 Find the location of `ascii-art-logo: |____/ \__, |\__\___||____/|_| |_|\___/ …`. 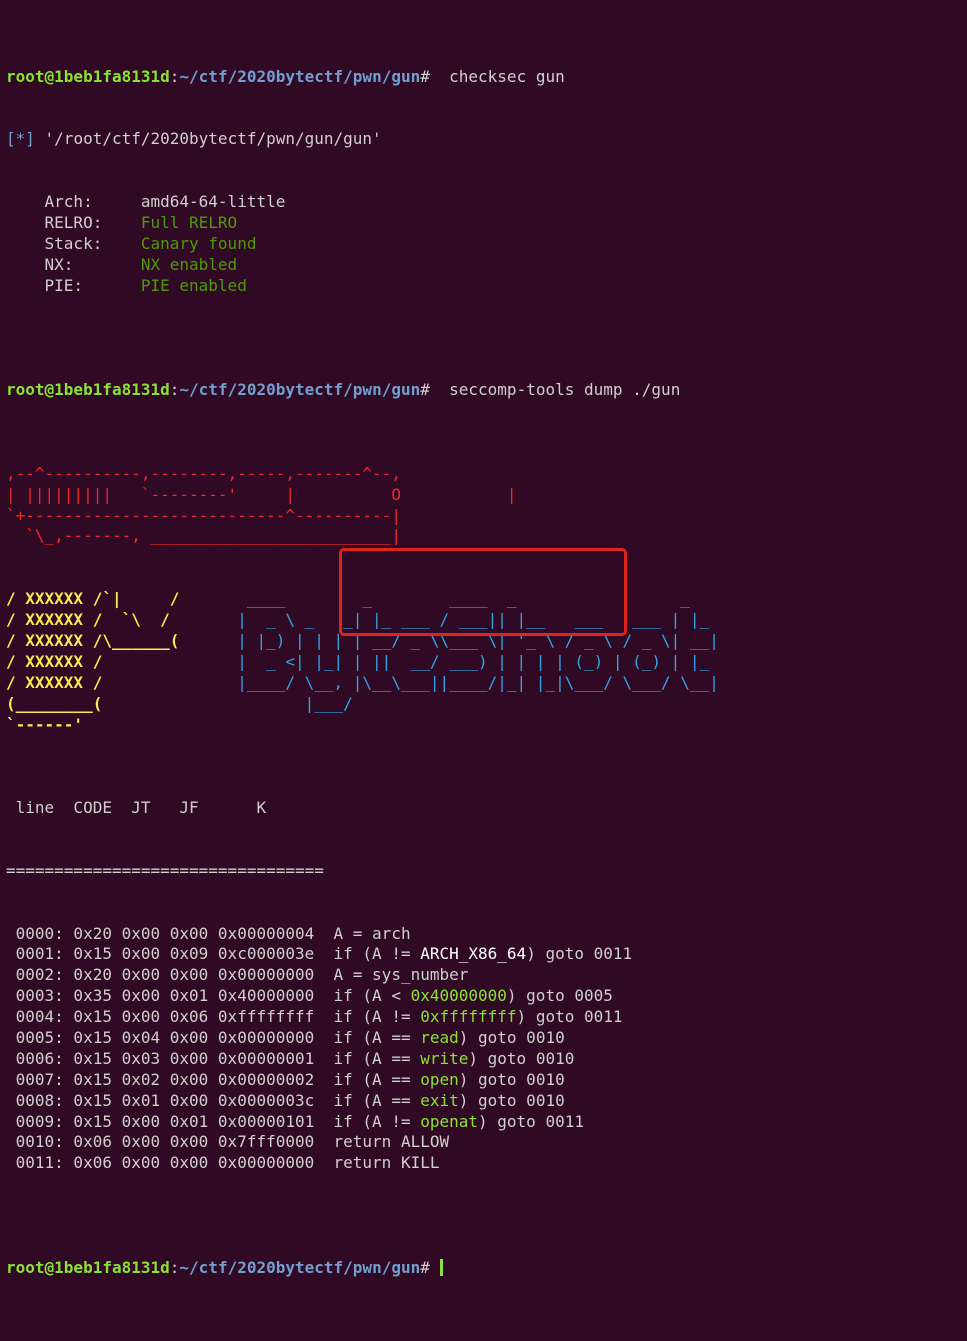

ascii-art-logo: |____/ \__, |\__\___||____/|_| |_|\___/ … is located at coordinates (449, 682).